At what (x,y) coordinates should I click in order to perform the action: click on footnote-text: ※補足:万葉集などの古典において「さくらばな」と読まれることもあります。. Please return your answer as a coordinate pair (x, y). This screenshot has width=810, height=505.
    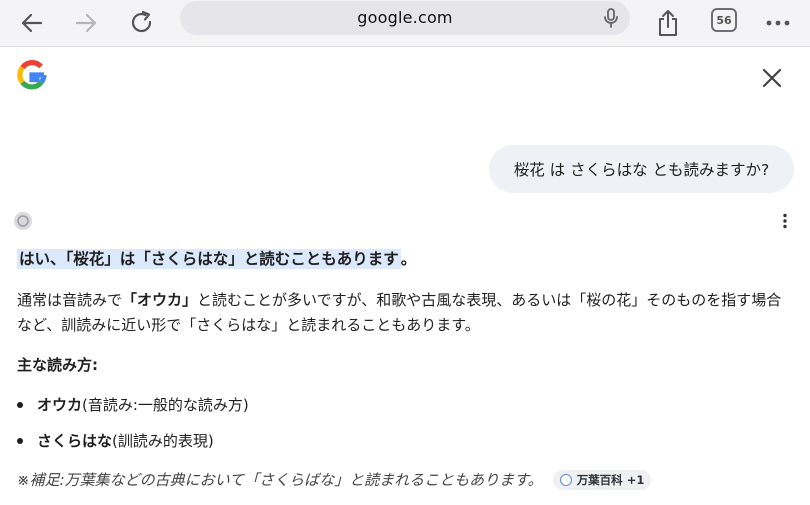
    Looking at the image, I should click on (280, 480).